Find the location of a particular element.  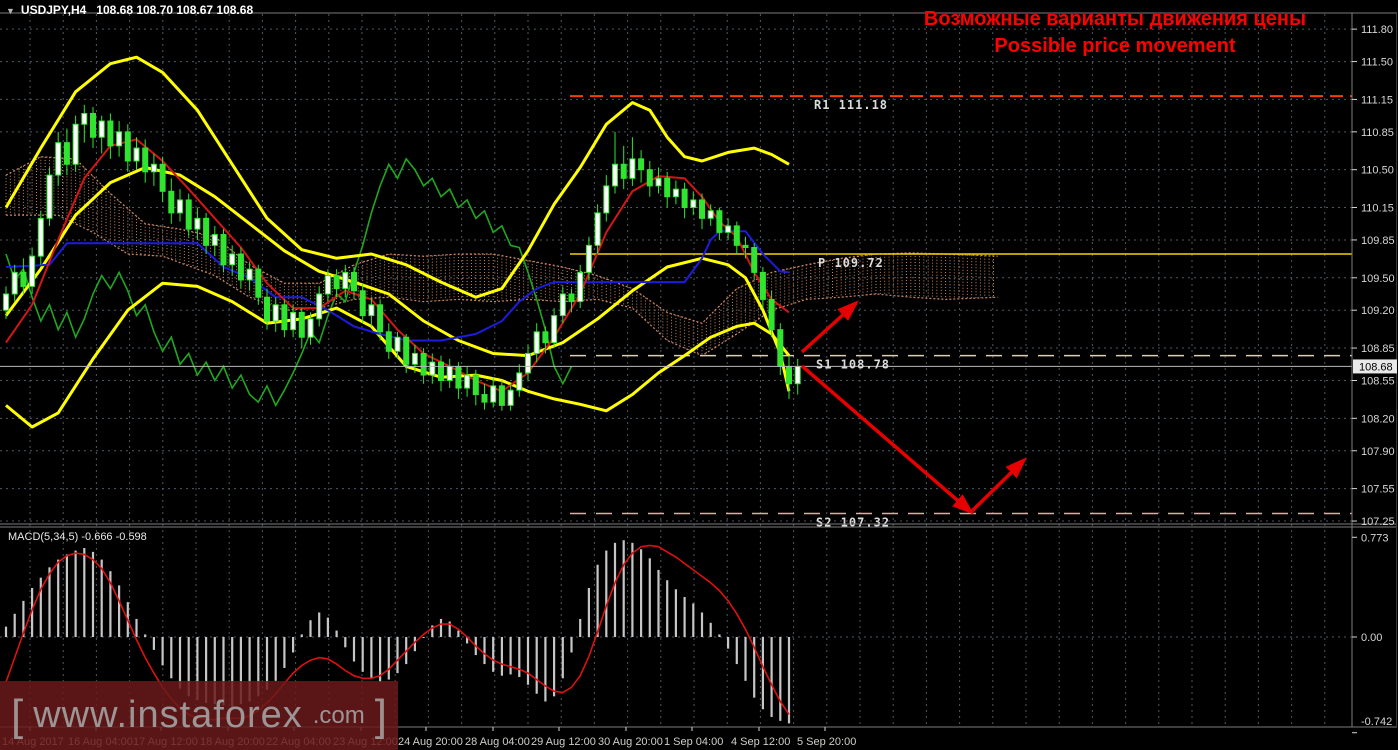

svg-text: P 109.72 is located at coordinates (851, 263).